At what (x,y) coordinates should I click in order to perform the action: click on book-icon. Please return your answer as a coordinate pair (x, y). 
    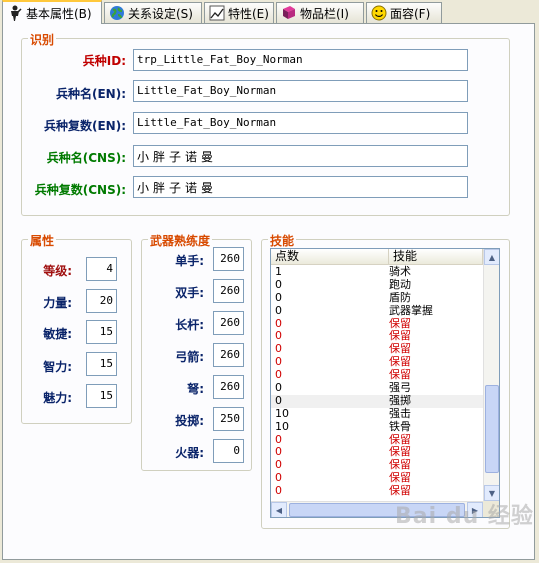
    Looking at the image, I should click on (289, 13).